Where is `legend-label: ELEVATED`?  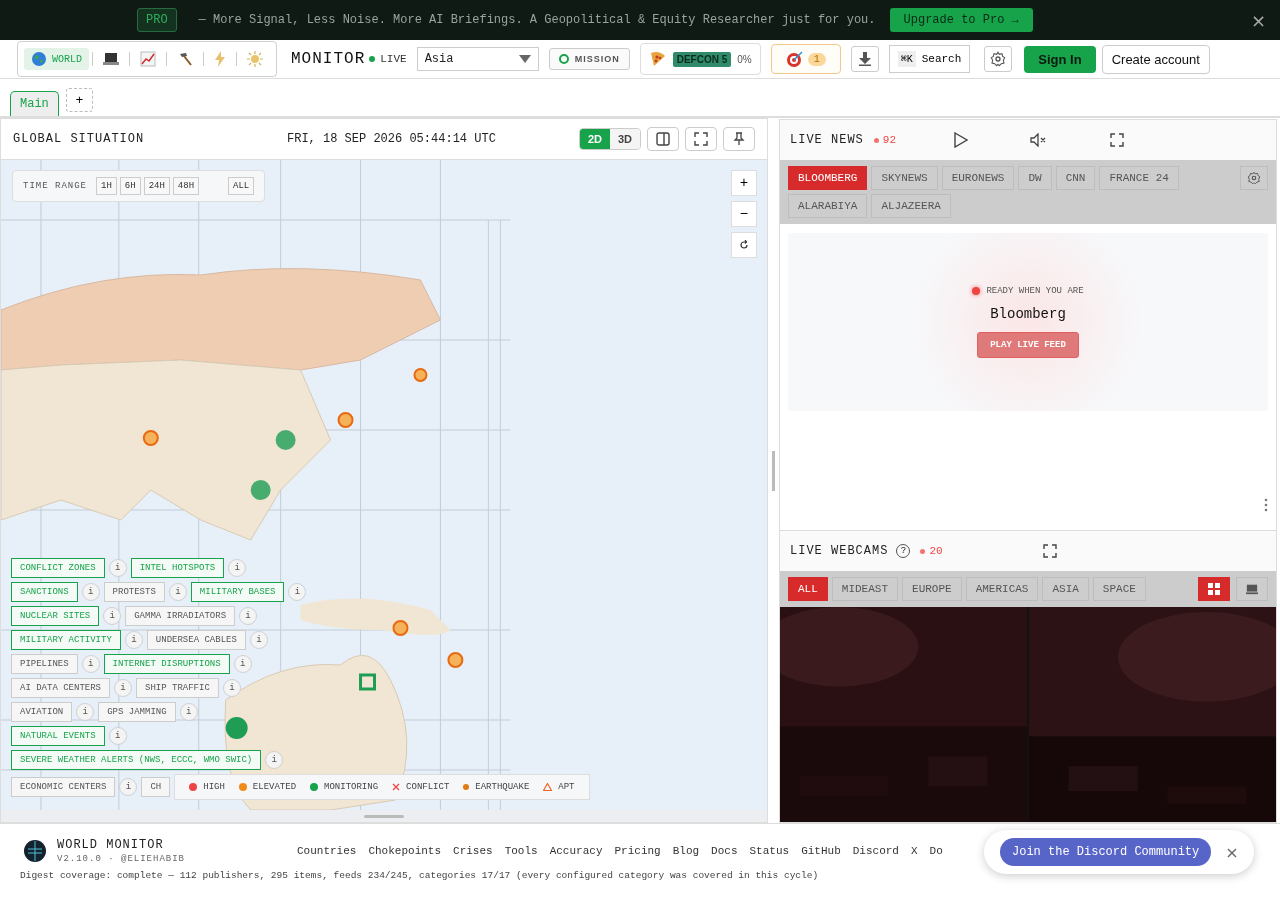
legend-label: ELEVATED is located at coordinates (274, 787).